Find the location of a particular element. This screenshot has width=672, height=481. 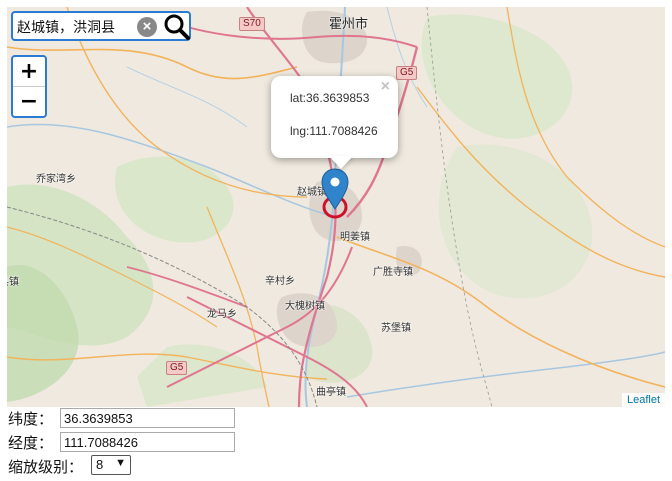

lat-label: 纬度： is located at coordinates (31, 419).